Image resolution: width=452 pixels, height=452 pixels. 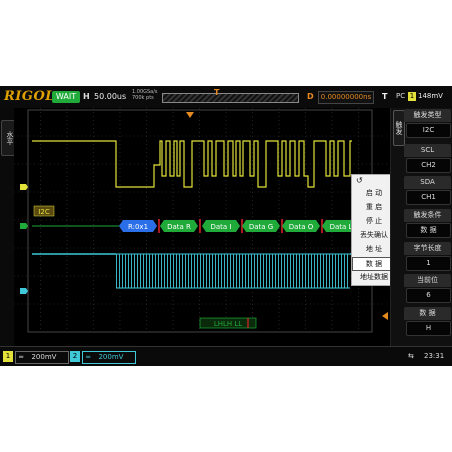 I want to click on decode-packet-label: Data O, so click(x=301, y=227).